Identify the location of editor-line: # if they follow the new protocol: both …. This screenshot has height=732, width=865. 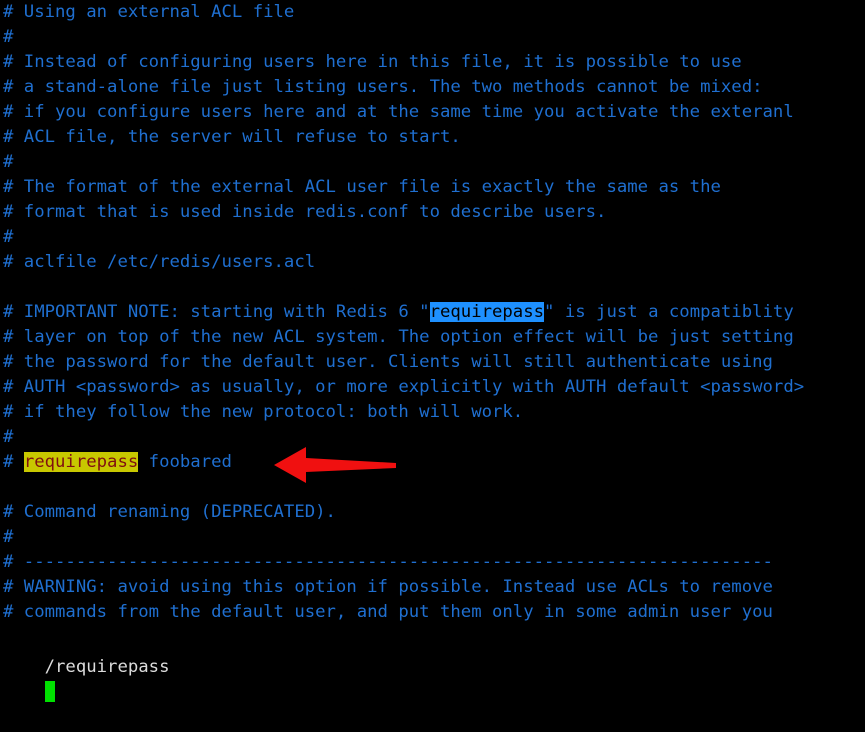
(263, 412).